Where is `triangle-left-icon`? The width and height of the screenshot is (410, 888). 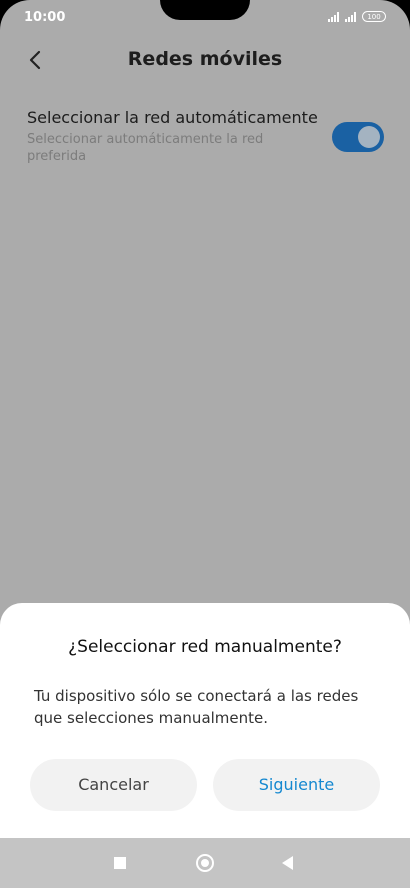
triangle-left-icon is located at coordinates (287, 863).